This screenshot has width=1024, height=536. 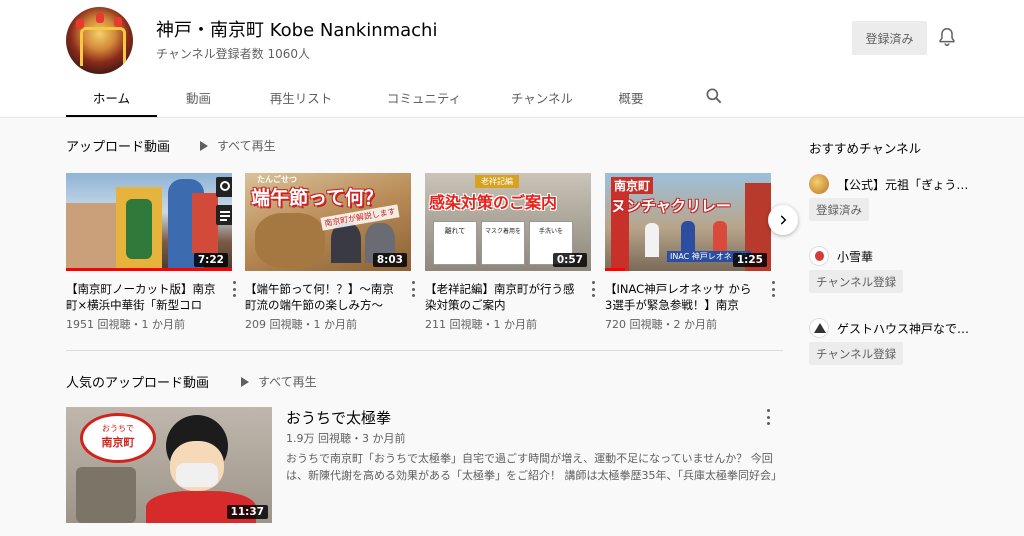 What do you see at coordinates (481, 324) in the screenshot?
I see `video-meta: 211 回視聴・1 か月前` at bounding box center [481, 324].